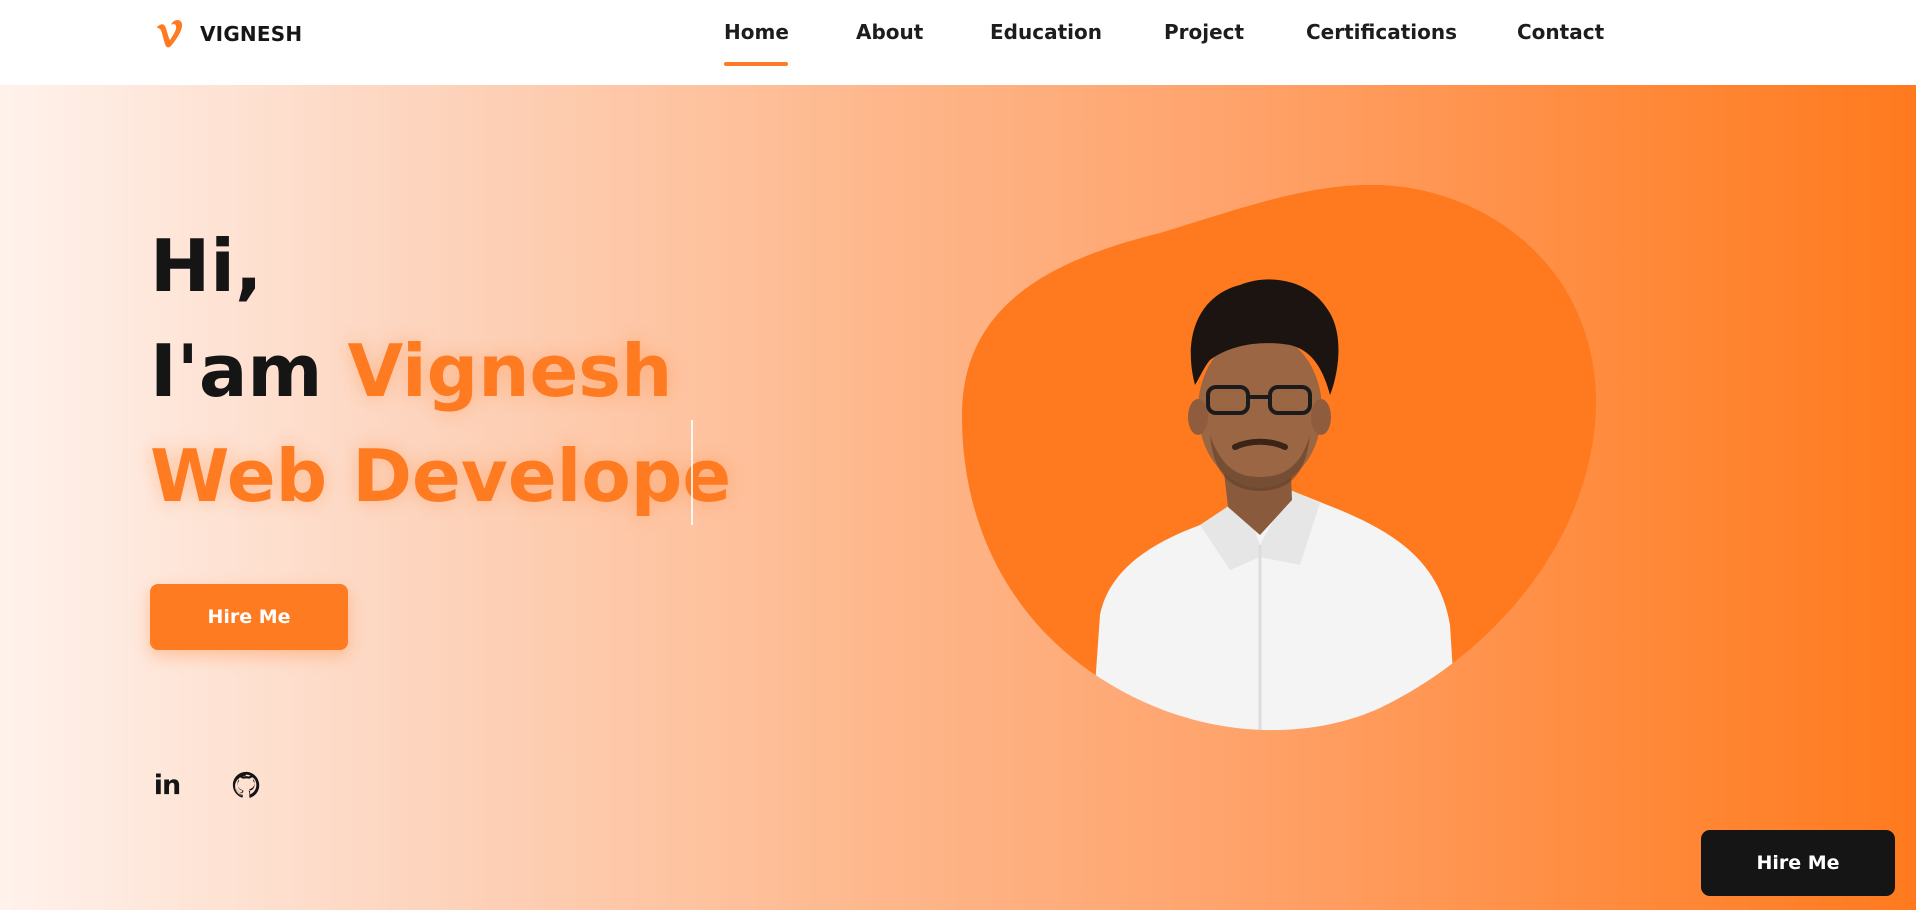  Describe the element at coordinates (510, 371) in the screenshot. I see `hero-name: Vignesh` at that location.